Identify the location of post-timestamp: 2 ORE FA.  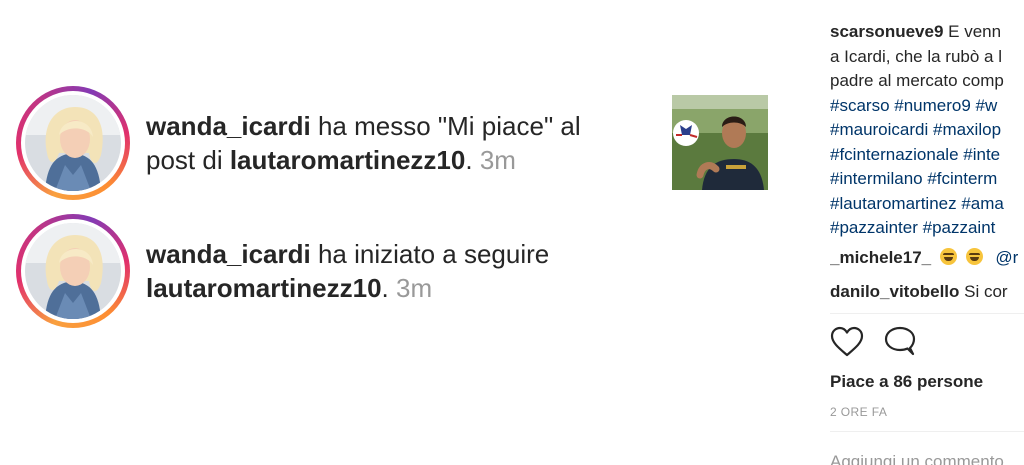
(859, 412).